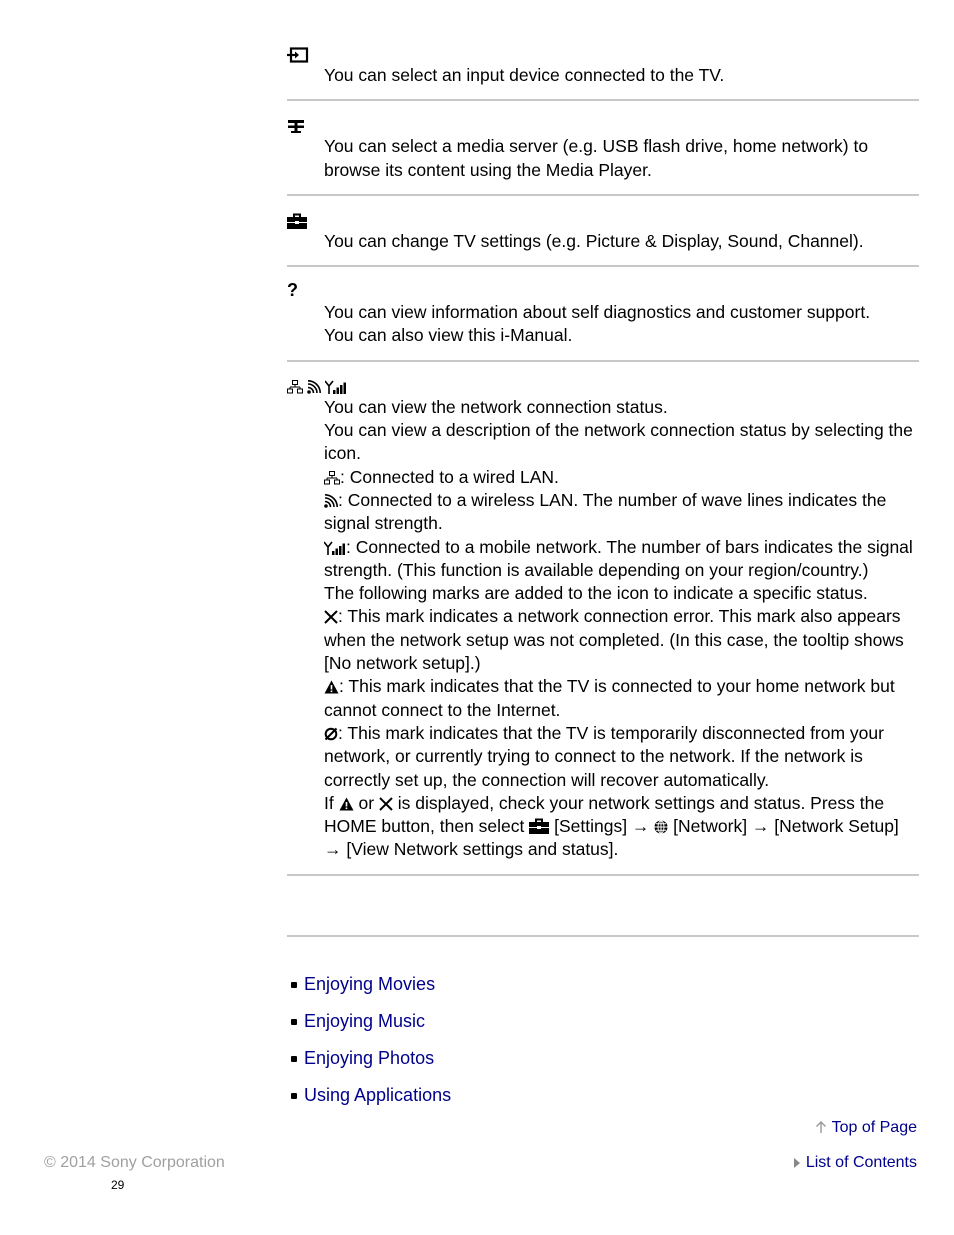 This screenshot has width=954, height=1235. I want to click on globe-network-icon, so click(661, 827).